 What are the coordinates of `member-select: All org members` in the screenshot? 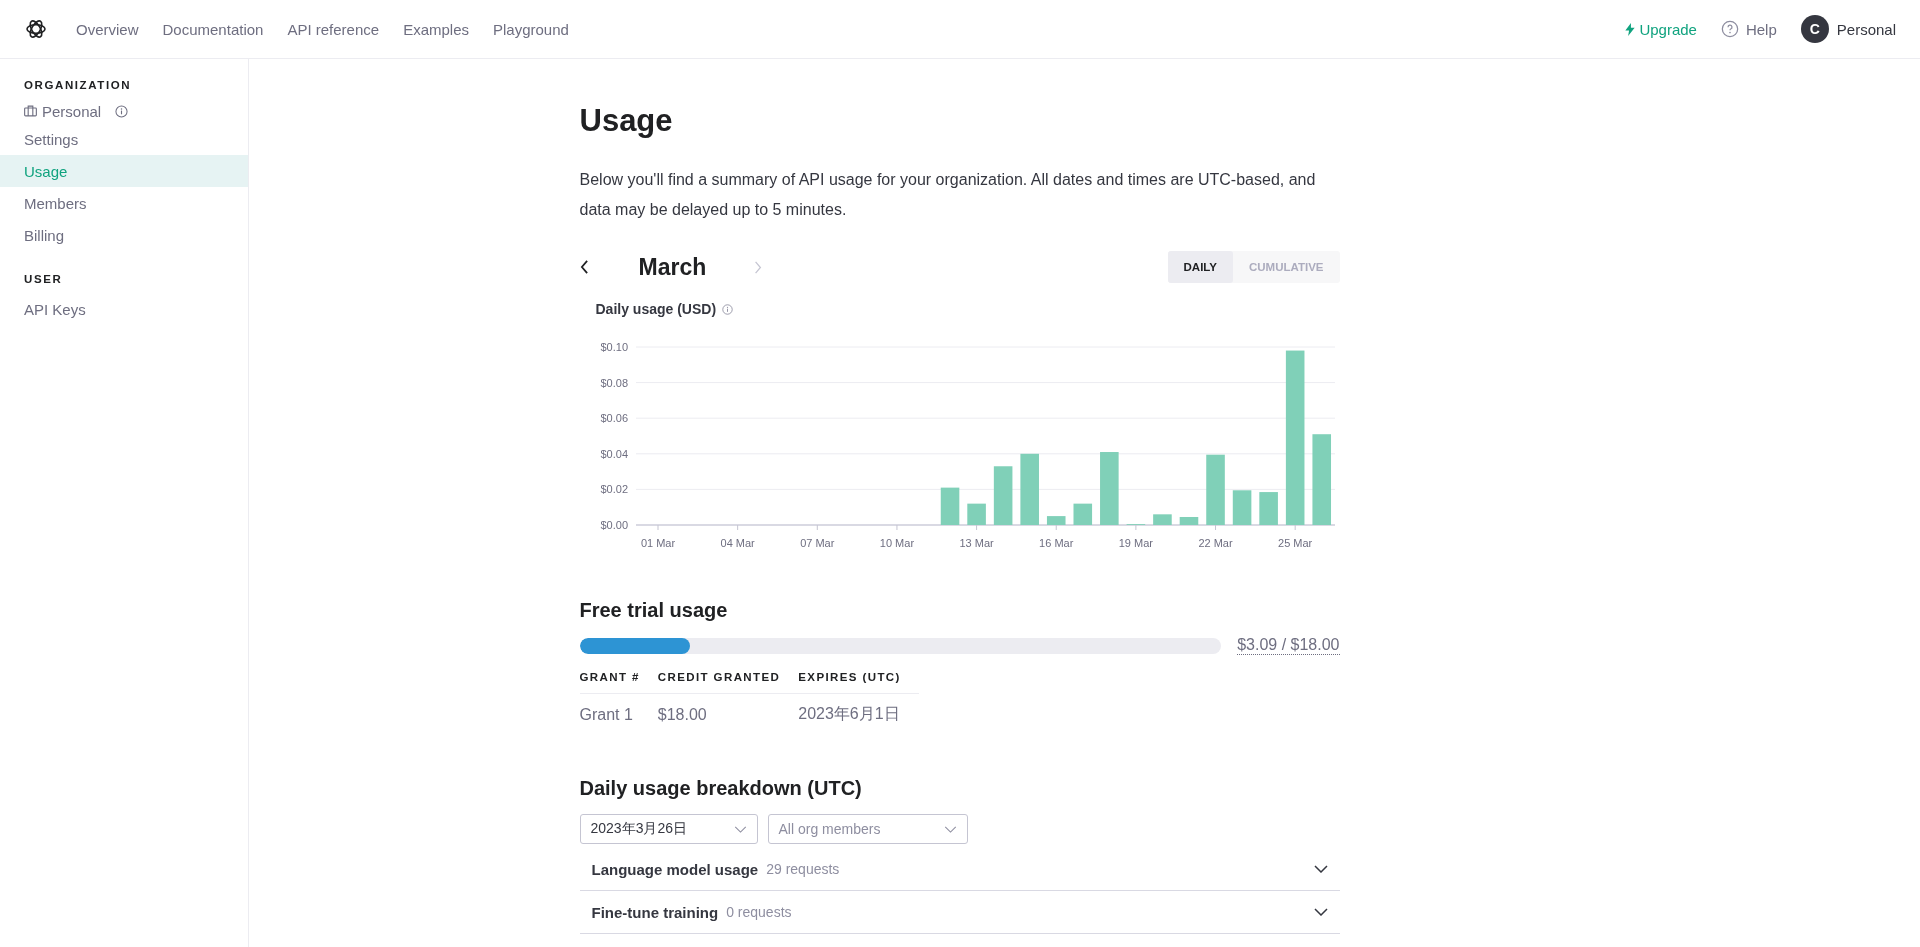 It's located at (867, 829).